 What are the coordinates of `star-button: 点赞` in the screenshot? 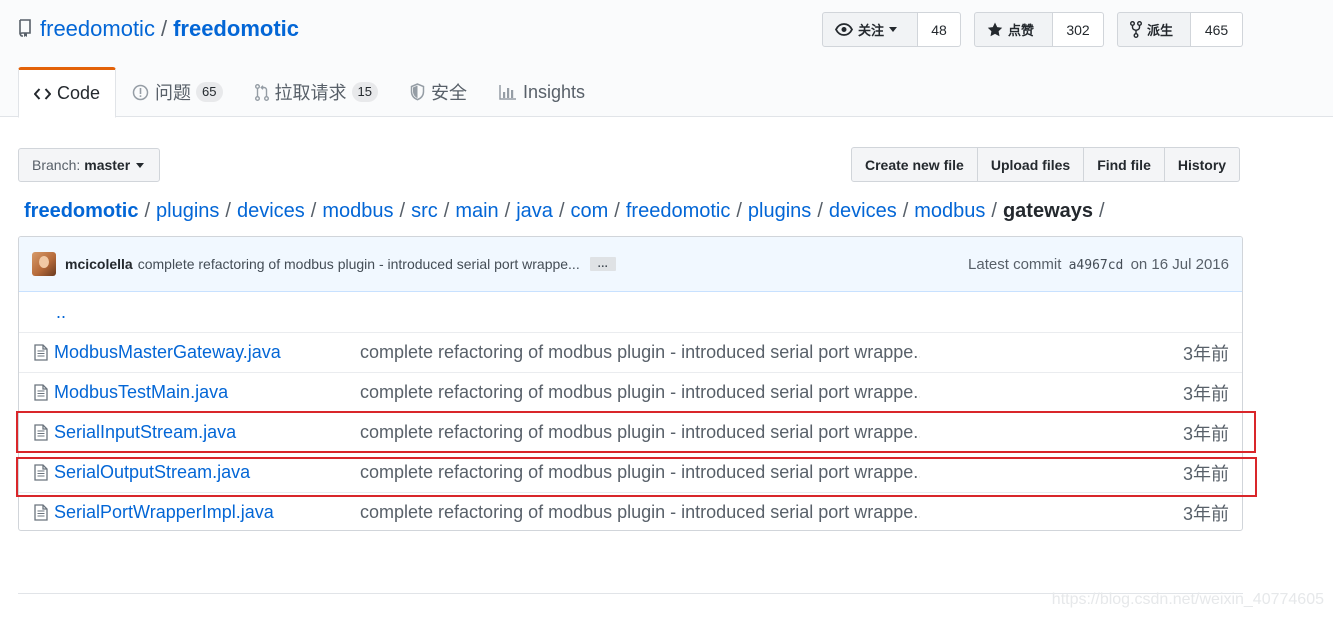 It's located at (1013, 29).